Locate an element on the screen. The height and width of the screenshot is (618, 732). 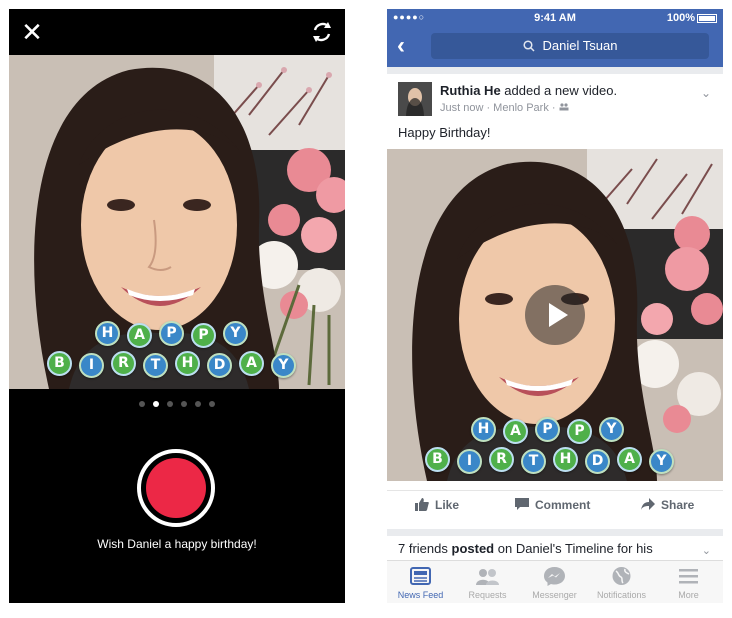
battery-percent: 100% is located at coordinates (680, 18).